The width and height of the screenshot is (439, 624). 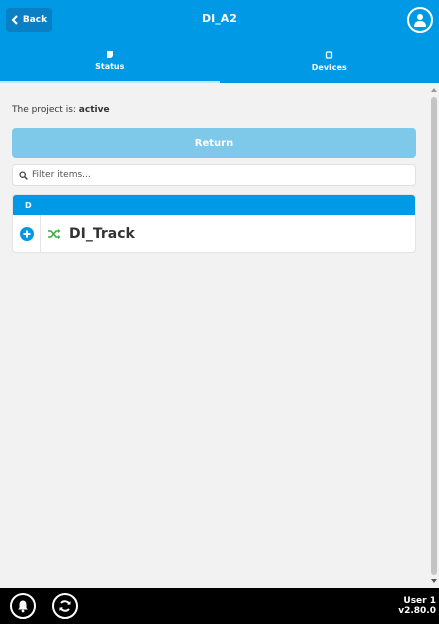 What do you see at coordinates (214, 143) in the screenshot?
I see `return-button: Return` at bounding box center [214, 143].